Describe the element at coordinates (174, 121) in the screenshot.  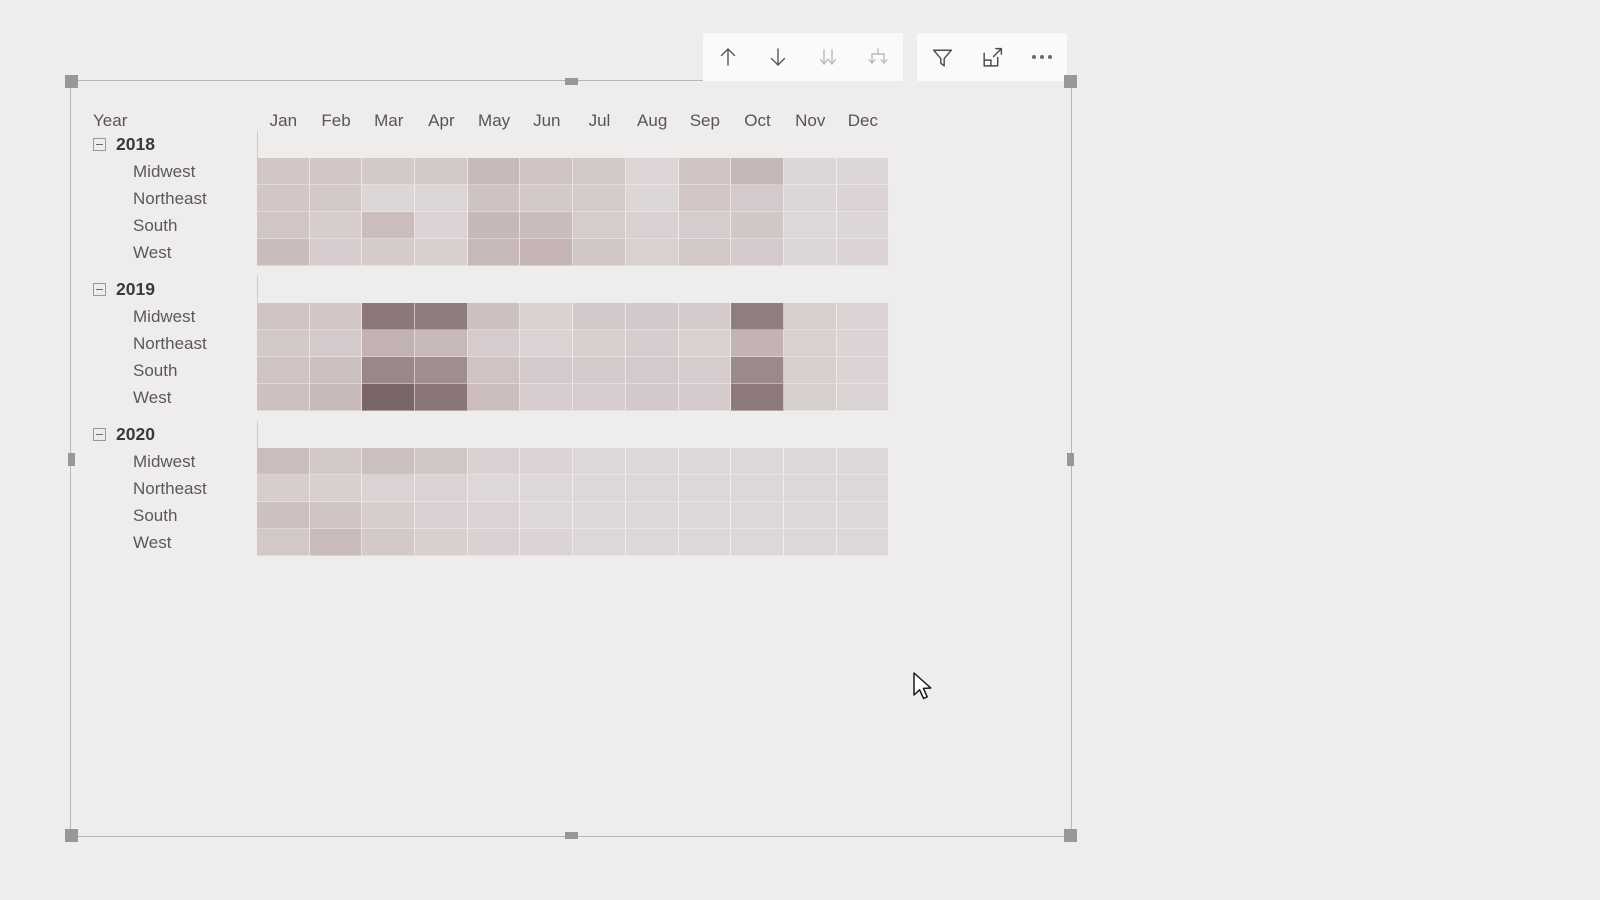
I see `row-header-title: Year` at that location.